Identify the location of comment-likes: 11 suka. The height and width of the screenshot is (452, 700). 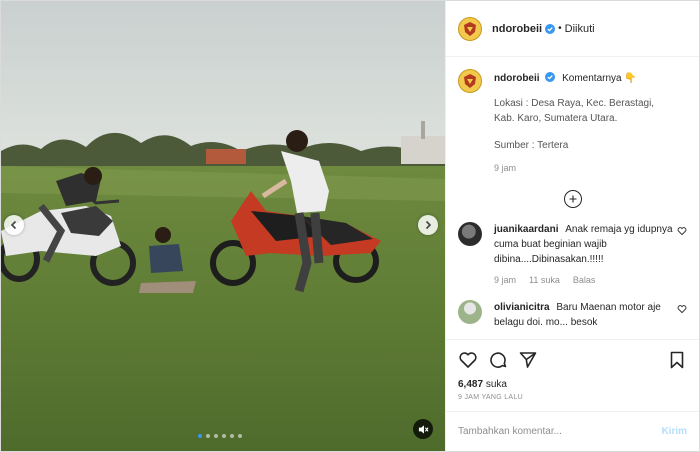
(544, 280).